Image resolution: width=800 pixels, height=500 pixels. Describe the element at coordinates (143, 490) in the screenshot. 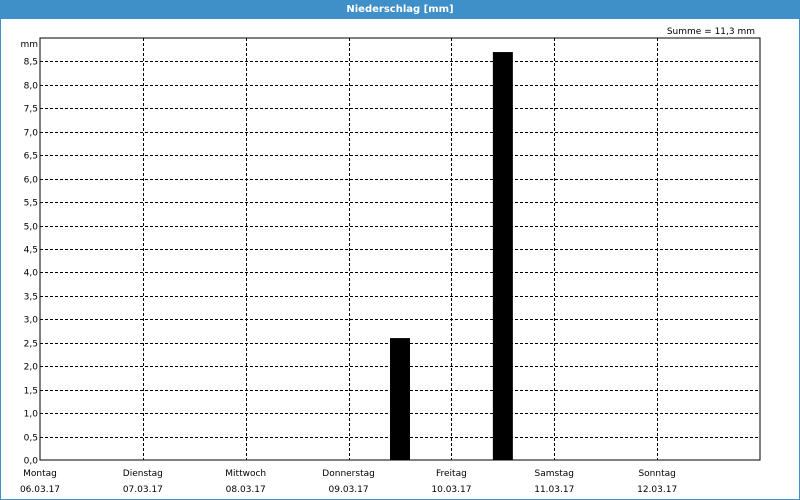

I see `x-tick-date-label: 07.03.17` at that location.